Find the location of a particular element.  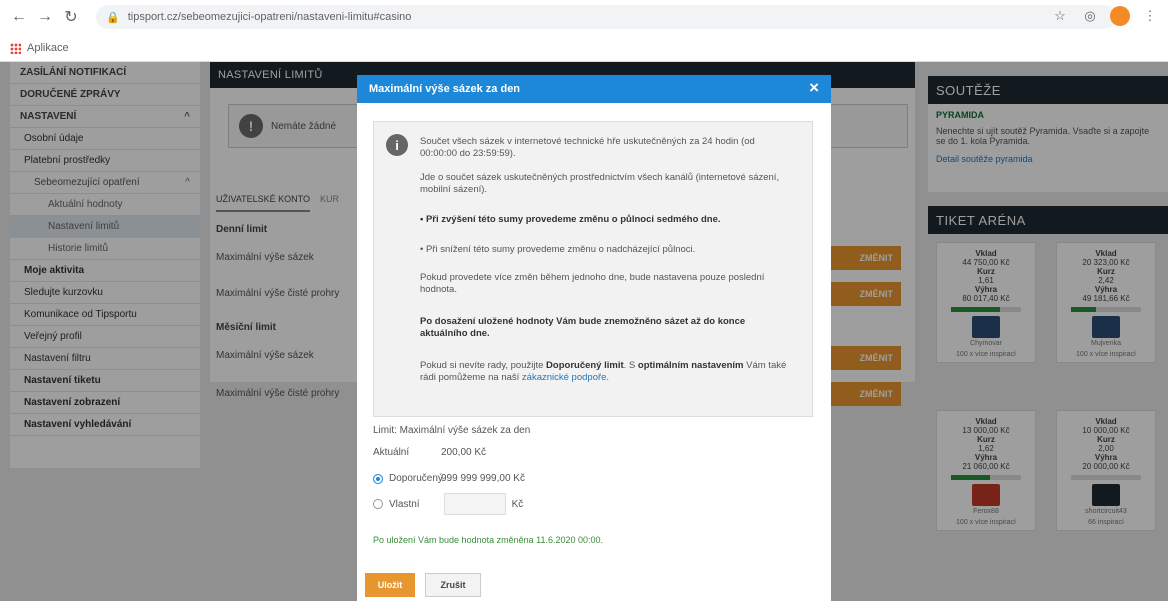

save-button: Uložit is located at coordinates (390, 585).